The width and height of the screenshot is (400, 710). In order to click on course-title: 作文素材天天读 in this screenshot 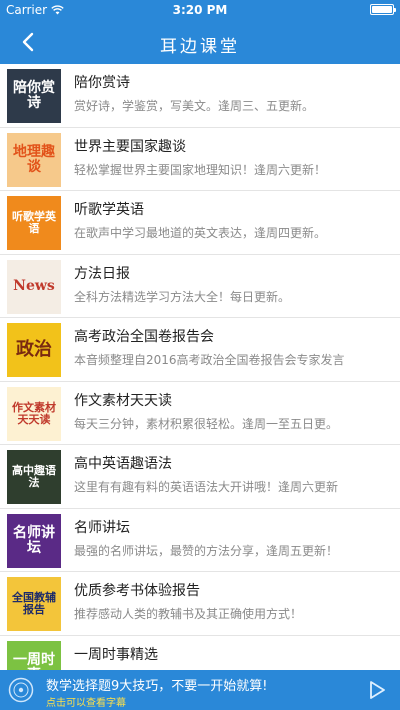, I will do `click(123, 400)`.